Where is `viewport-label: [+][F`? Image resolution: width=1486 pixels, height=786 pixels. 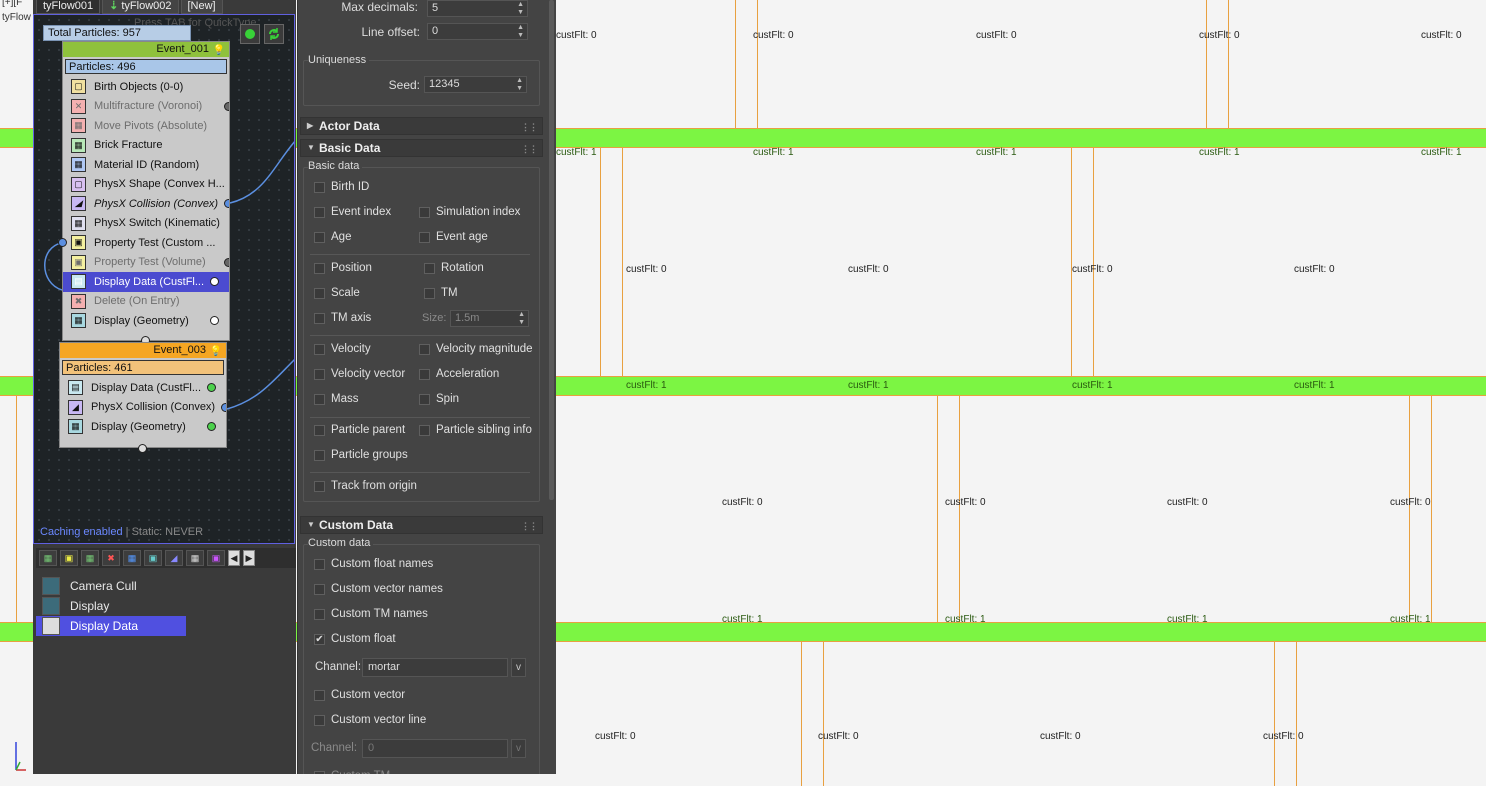 viewport-label: [+][F is located at coordinates (12, 4).